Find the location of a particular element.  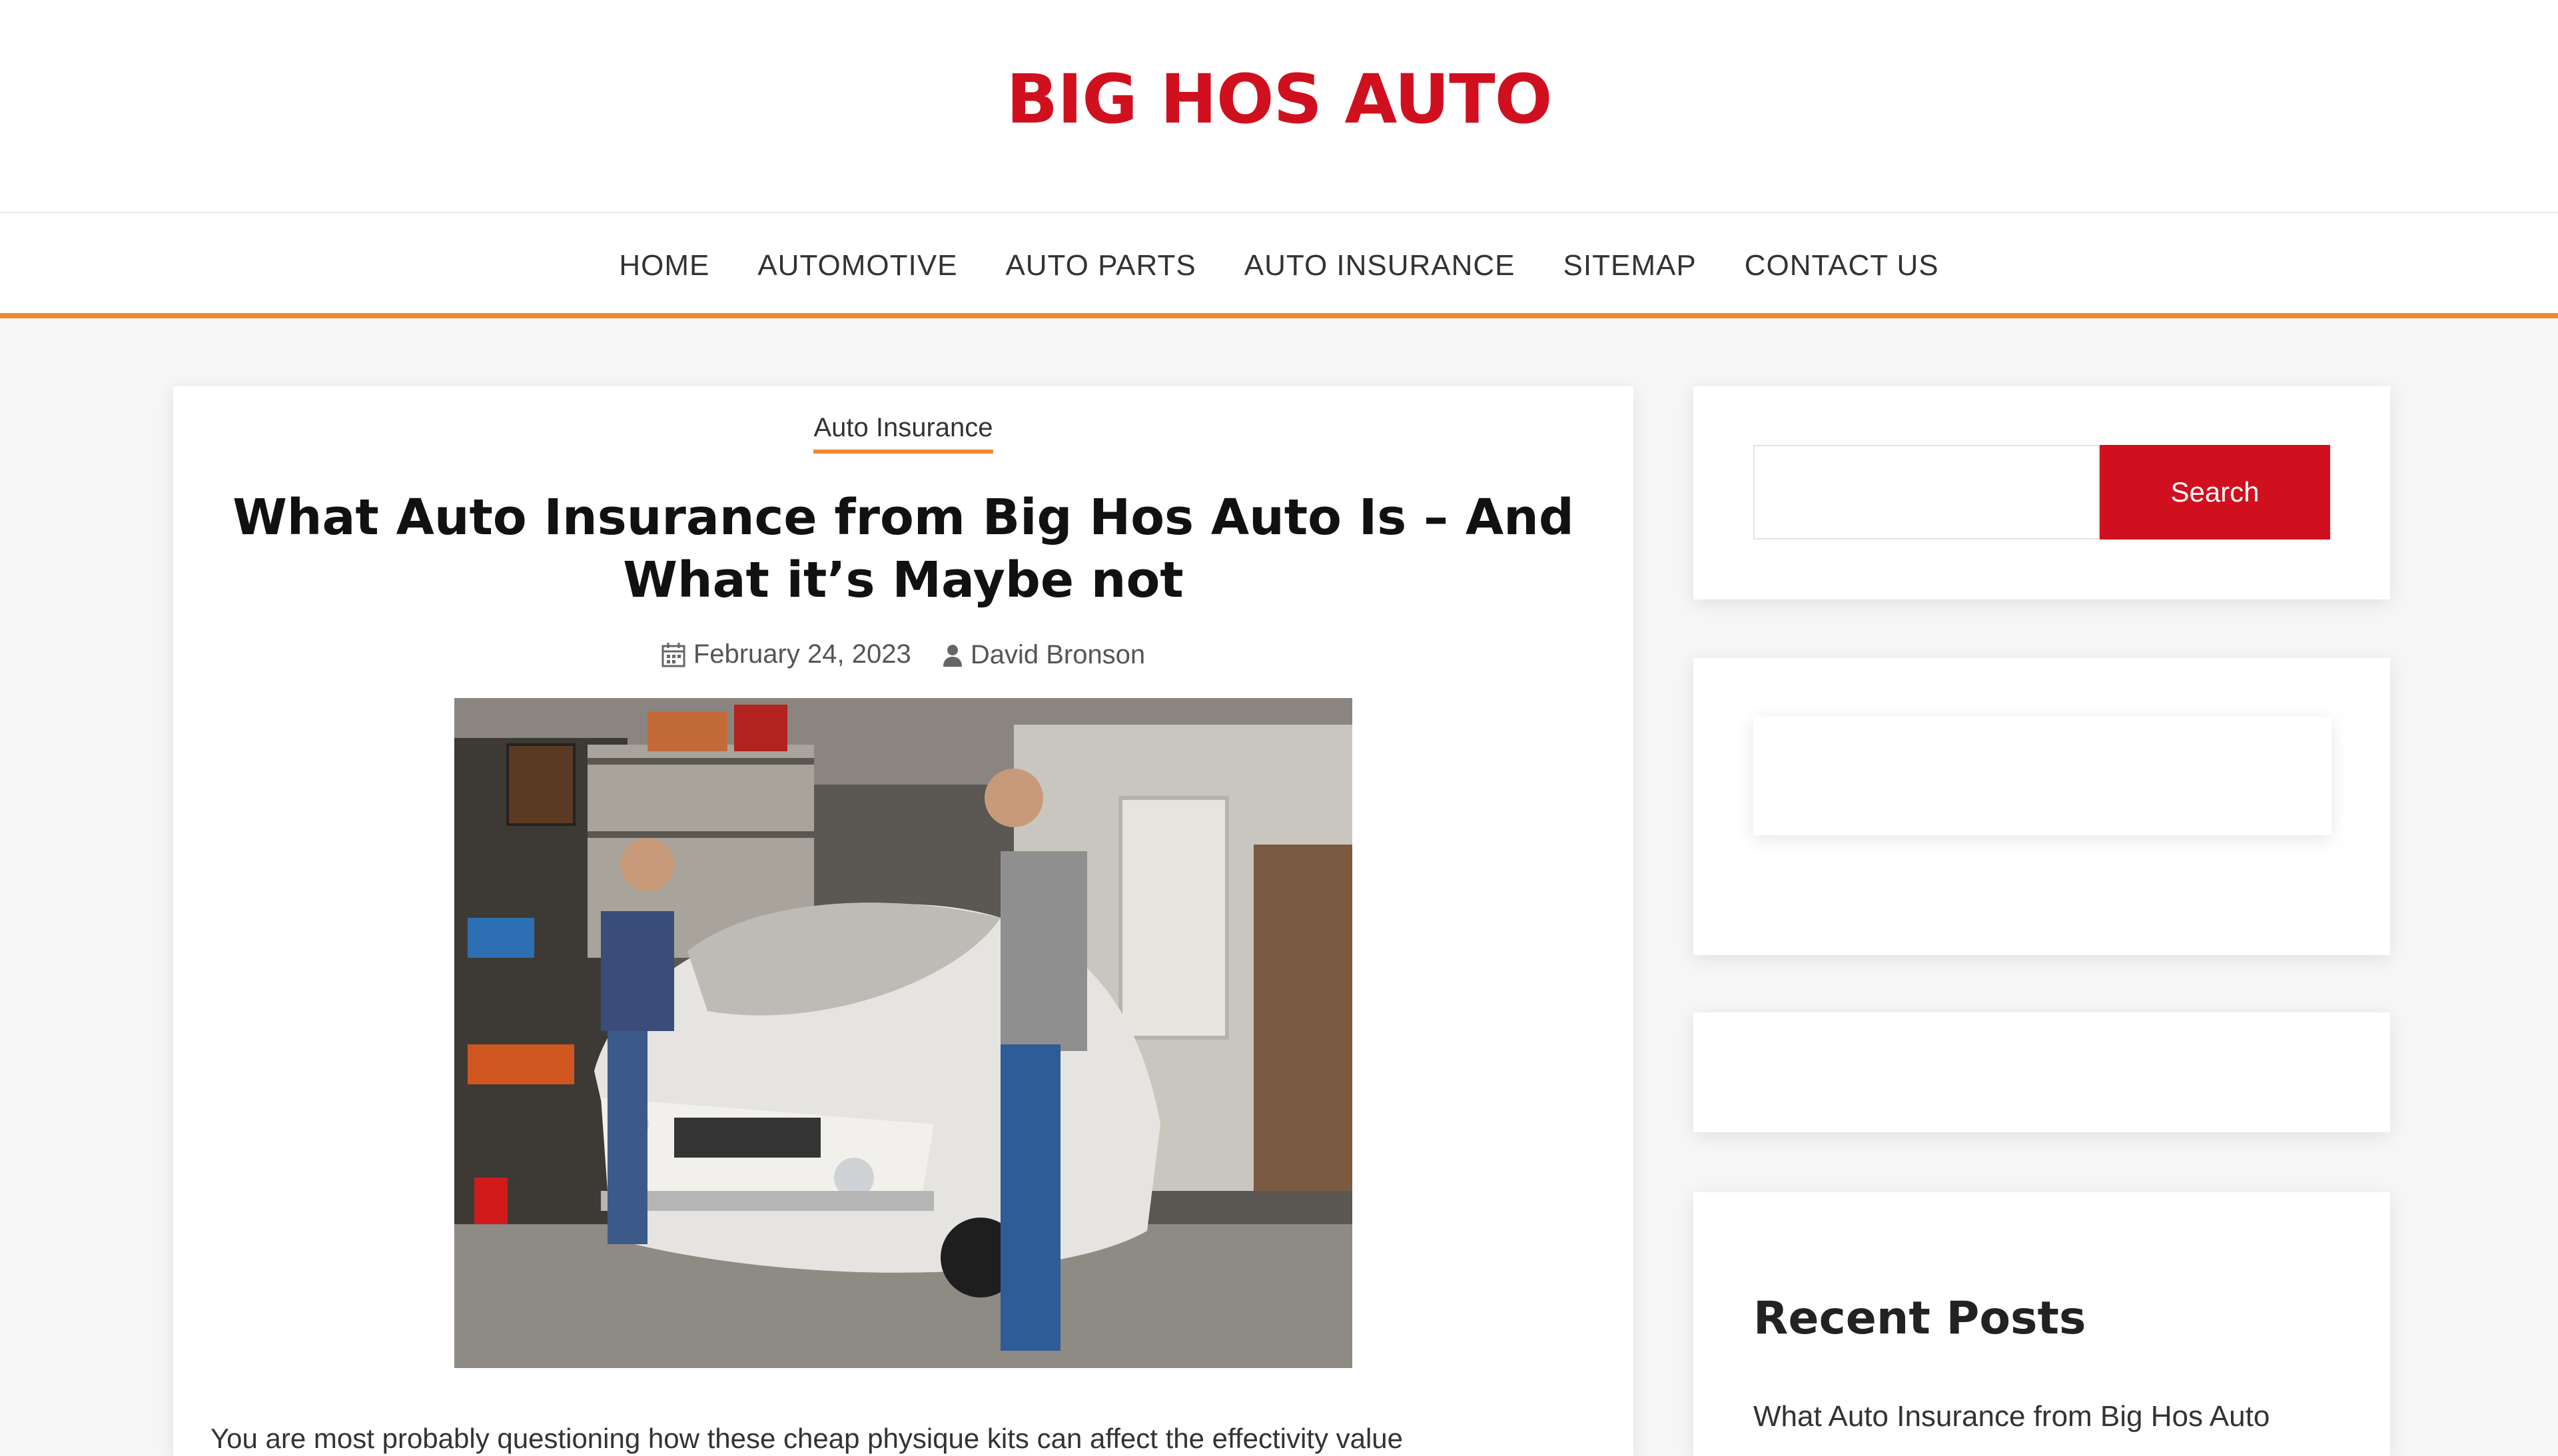

post-author: David Bronson is located at coordinates (1044, 655).